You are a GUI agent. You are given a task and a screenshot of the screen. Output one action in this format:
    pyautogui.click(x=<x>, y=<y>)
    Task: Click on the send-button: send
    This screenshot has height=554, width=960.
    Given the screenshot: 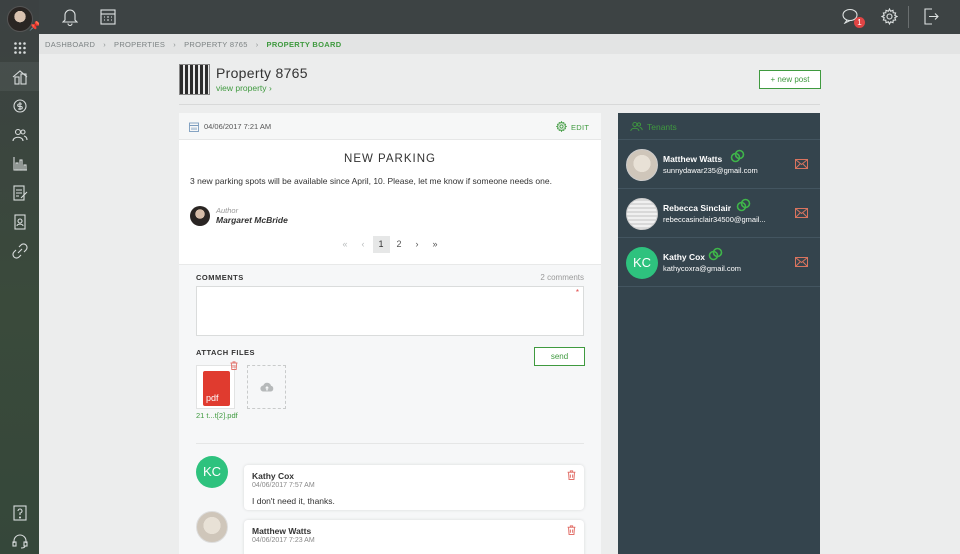 What is the action you would take?
    pyautogui.click(x=559, y=356)
    